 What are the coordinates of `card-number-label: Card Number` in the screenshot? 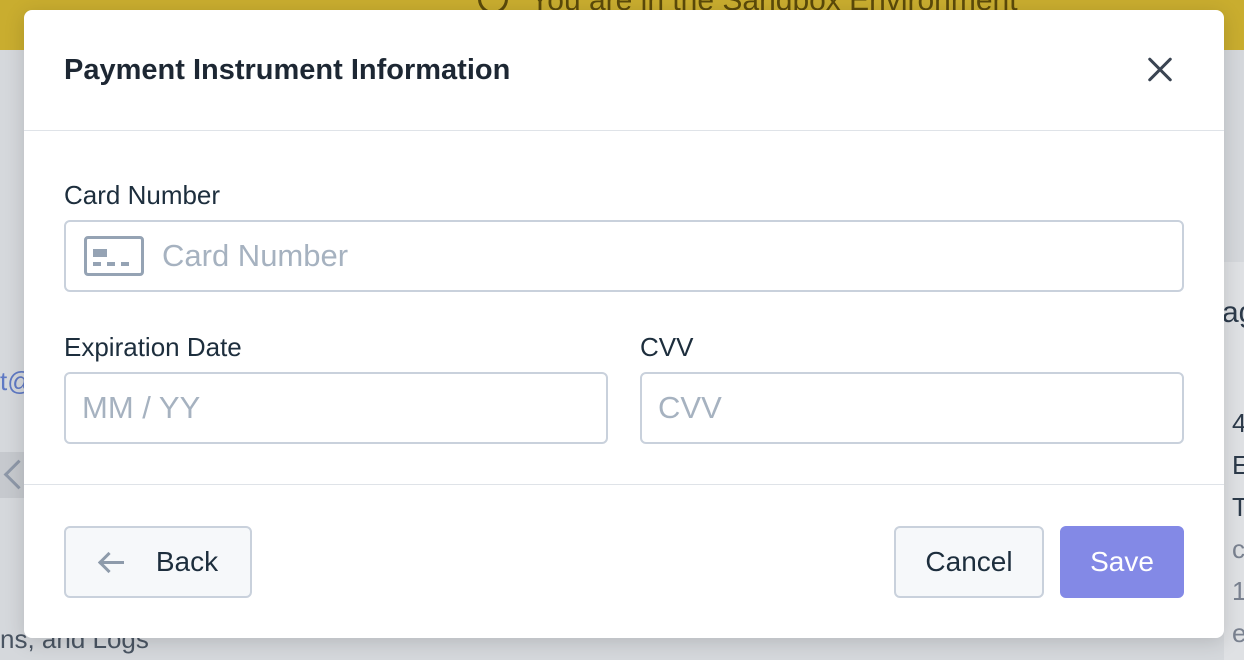 It's located at (142, 195).